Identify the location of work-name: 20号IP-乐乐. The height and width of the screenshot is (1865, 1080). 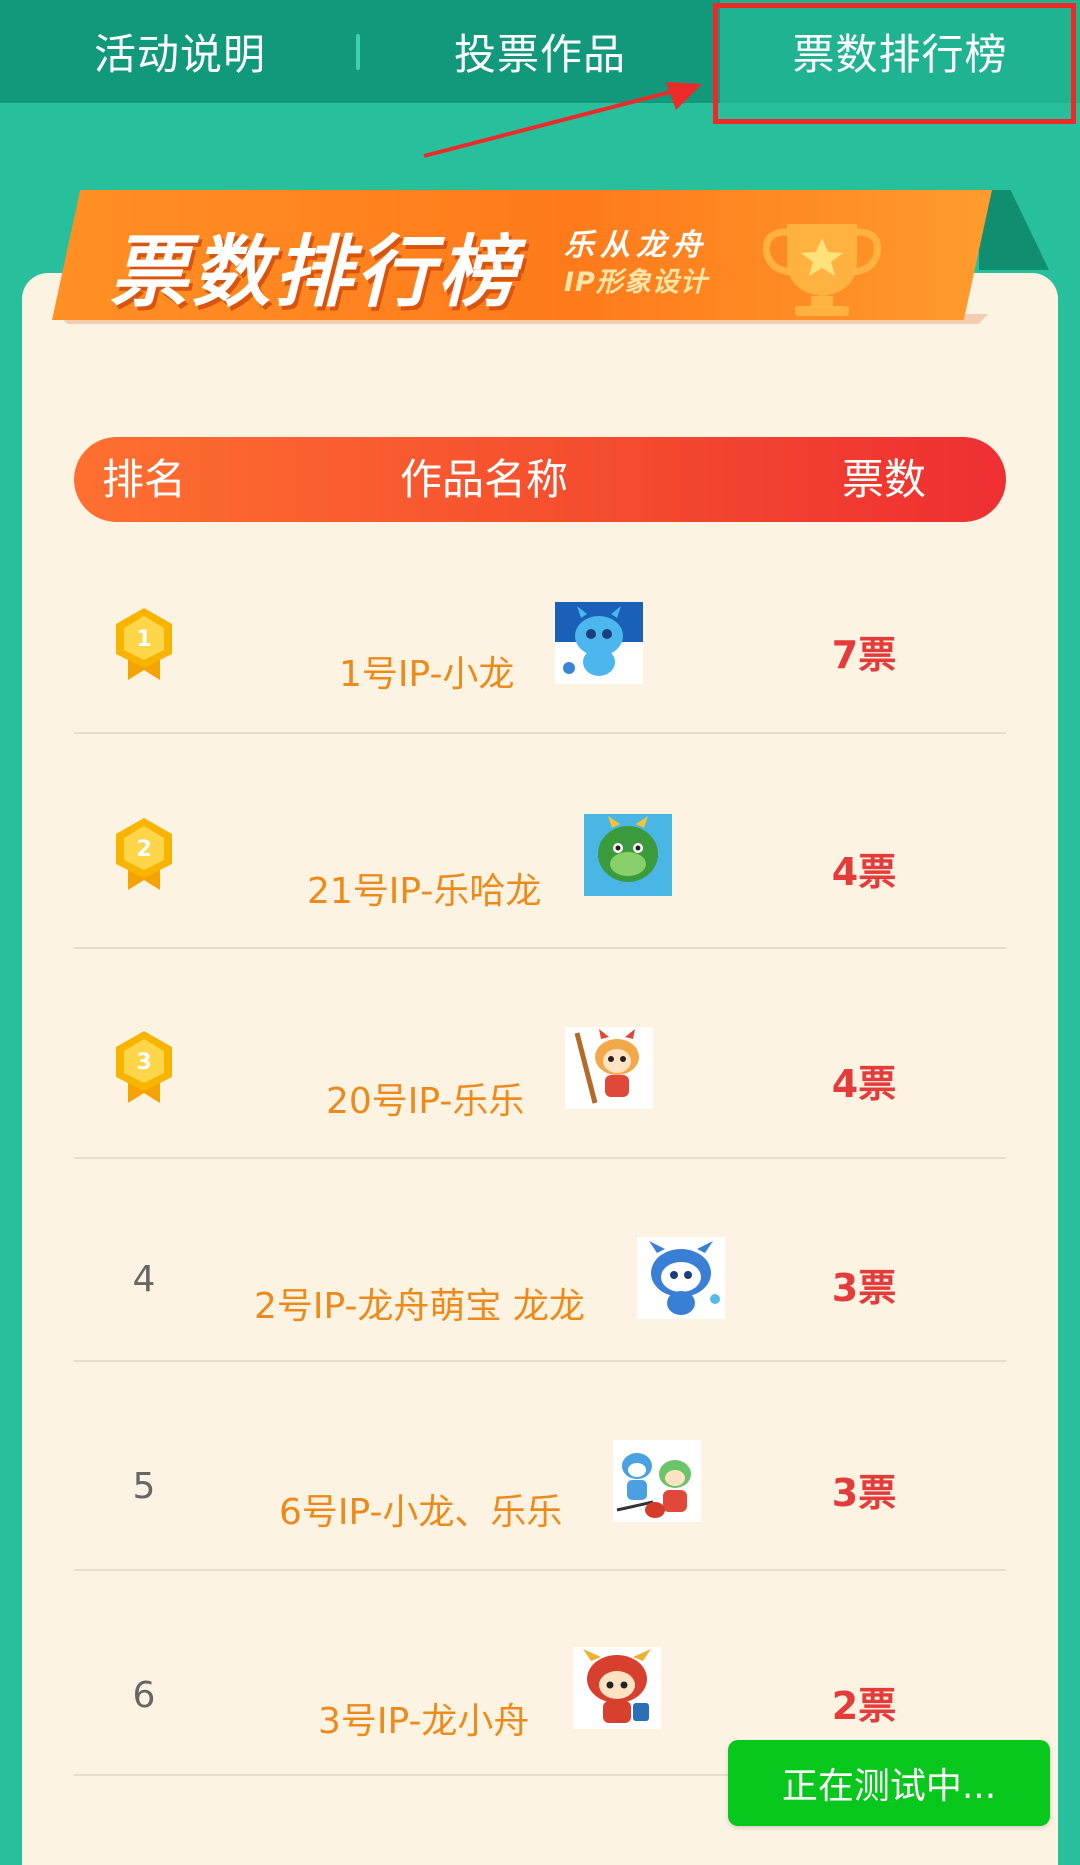
(425, 1101).